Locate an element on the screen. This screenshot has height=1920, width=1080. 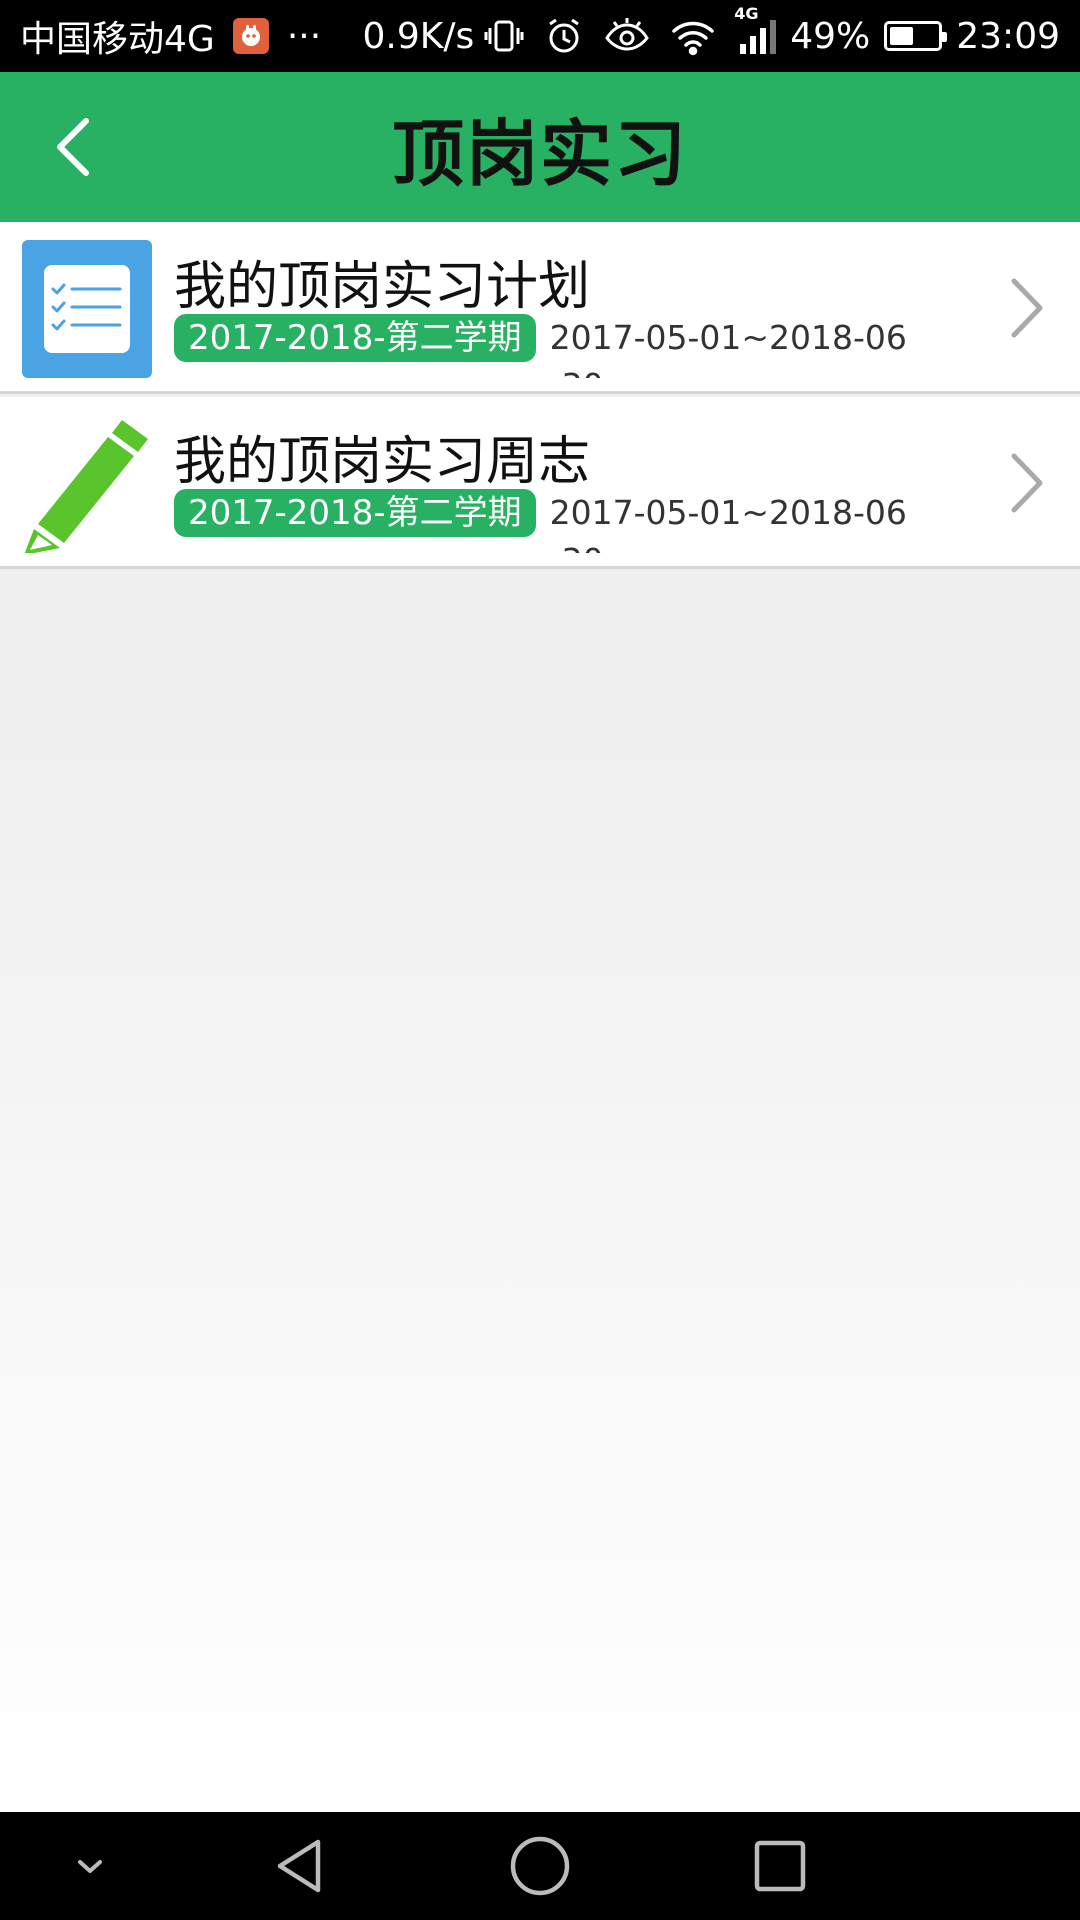
vibrate-icon is located at coordinates (504, 36).